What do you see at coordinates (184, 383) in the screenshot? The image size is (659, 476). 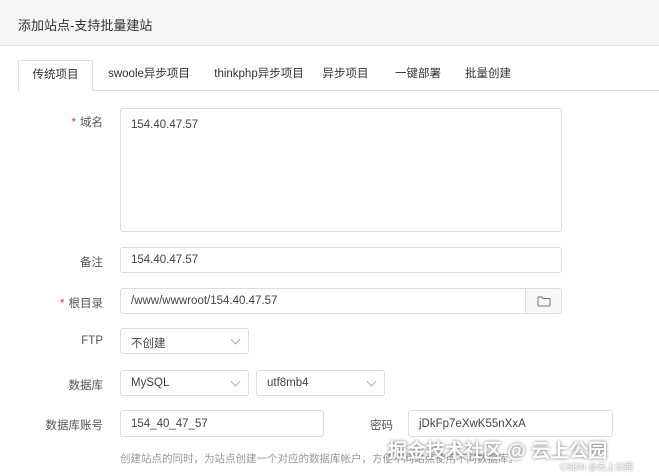 I see `database-type-select: MySQL` at bounding box center [184, 383].